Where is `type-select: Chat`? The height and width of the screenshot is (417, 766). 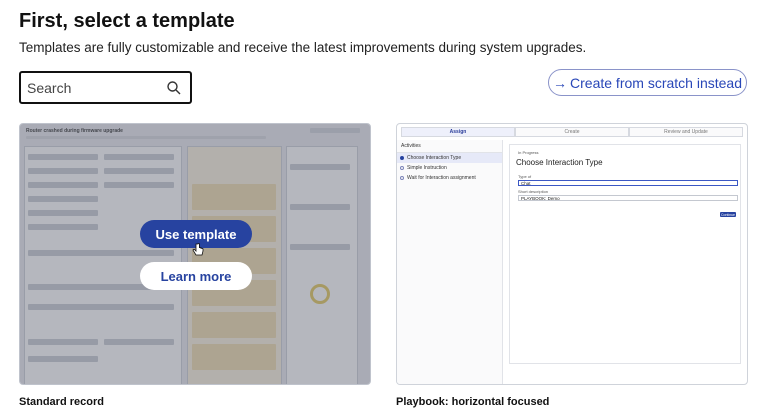 type-select: Chat is located at coordinates (628, 183).